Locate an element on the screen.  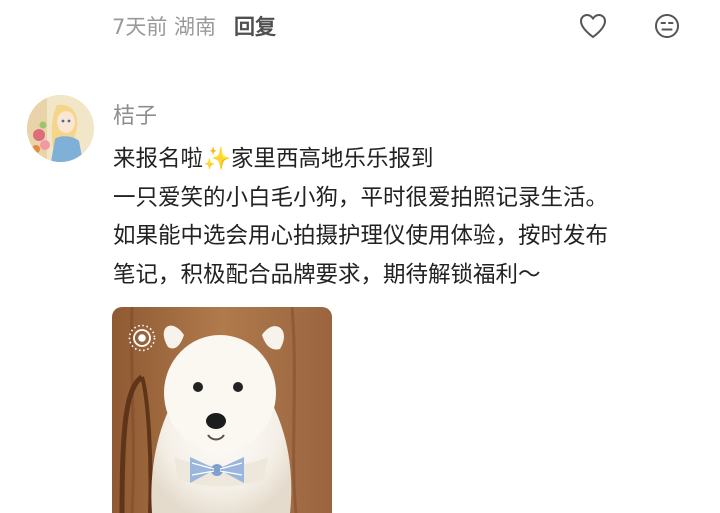
emoji-face-icon is located at coordinates (667, 26).